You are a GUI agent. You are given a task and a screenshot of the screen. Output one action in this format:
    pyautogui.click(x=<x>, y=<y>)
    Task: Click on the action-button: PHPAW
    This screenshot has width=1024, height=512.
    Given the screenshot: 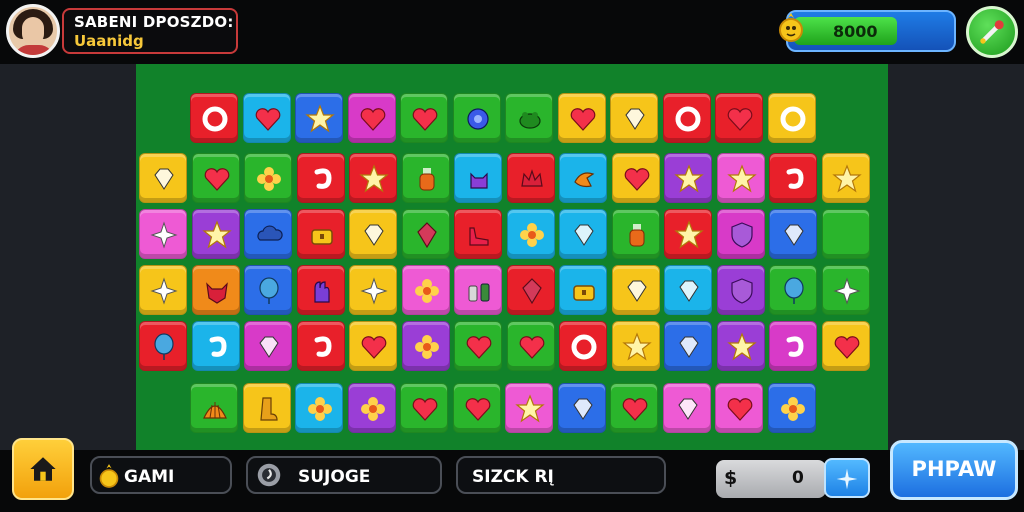 What is the action you would take?
    pyautogui.click(x=954, y=470)
    